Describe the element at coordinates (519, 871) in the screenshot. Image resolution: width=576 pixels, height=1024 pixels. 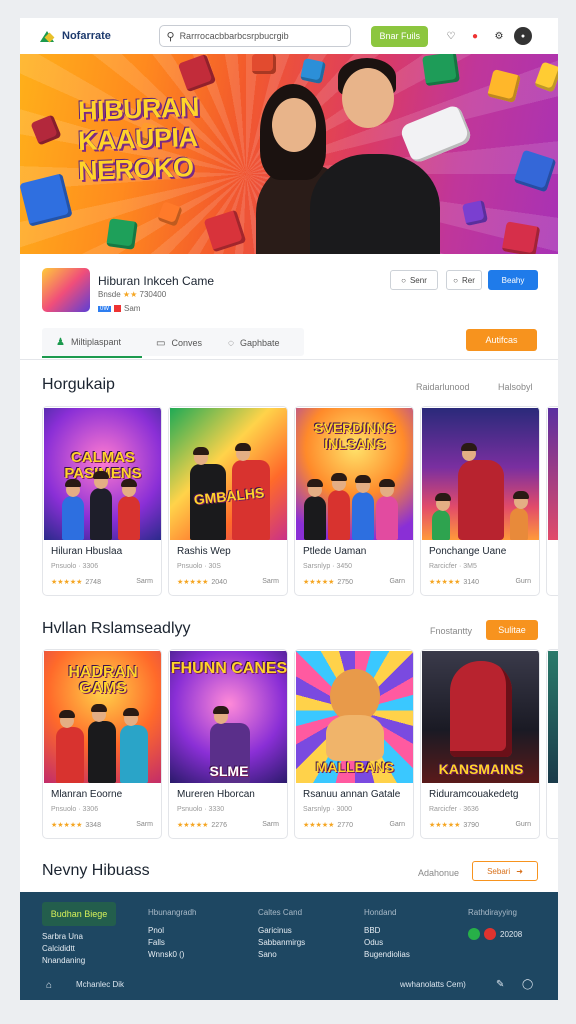
I see `arrow-right-icon: ➜` at that location.